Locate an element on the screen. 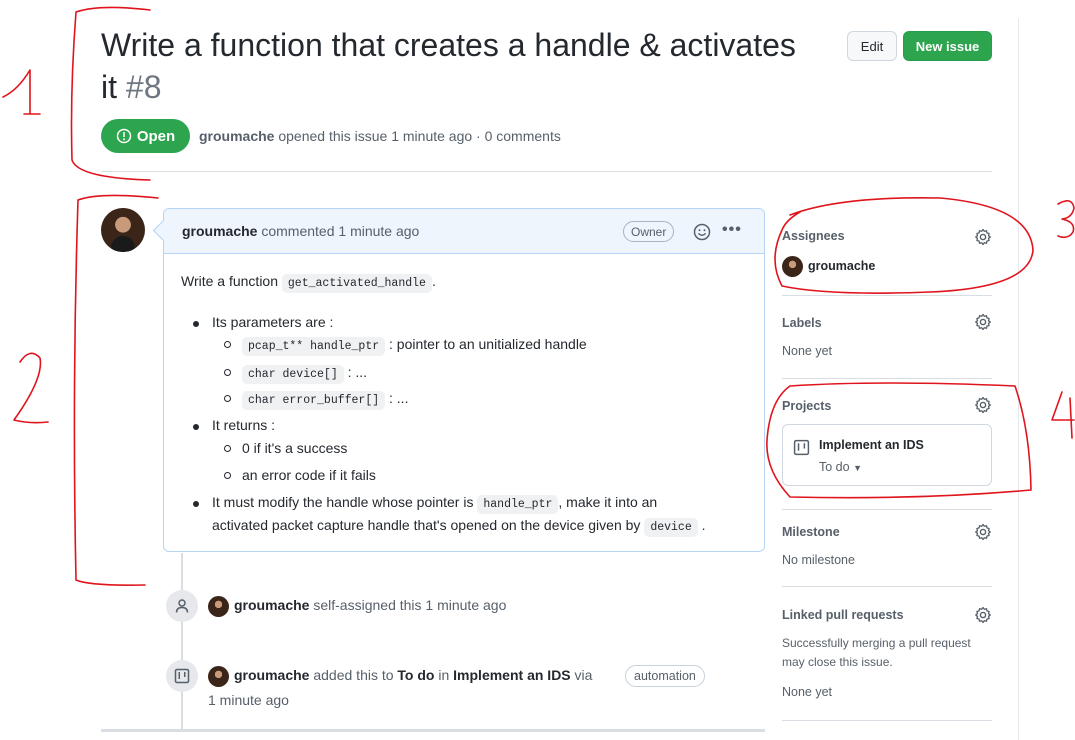 This screenshot has width=1075, height=740. linked-prs-value: None yet is located at coordinates (807, 692).